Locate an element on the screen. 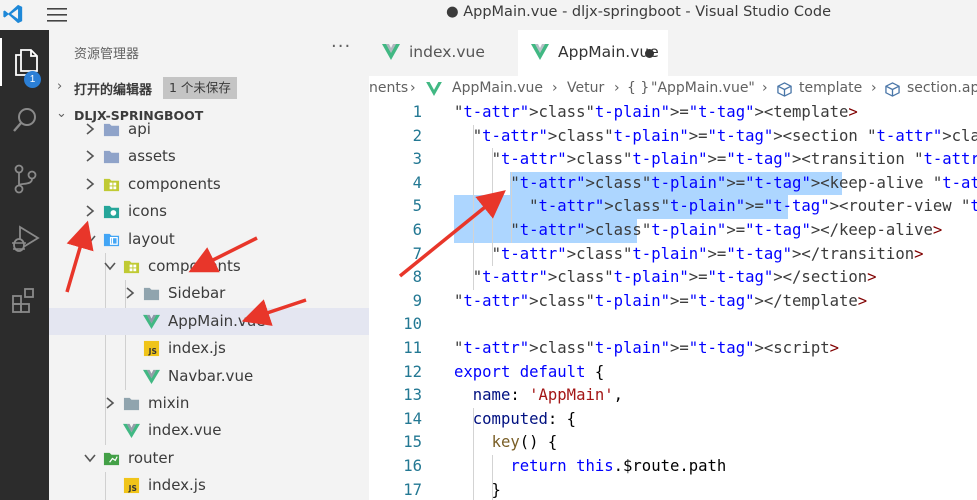 The image size is (977, 500). line-number: 15 is located at coordinates (412, 442).